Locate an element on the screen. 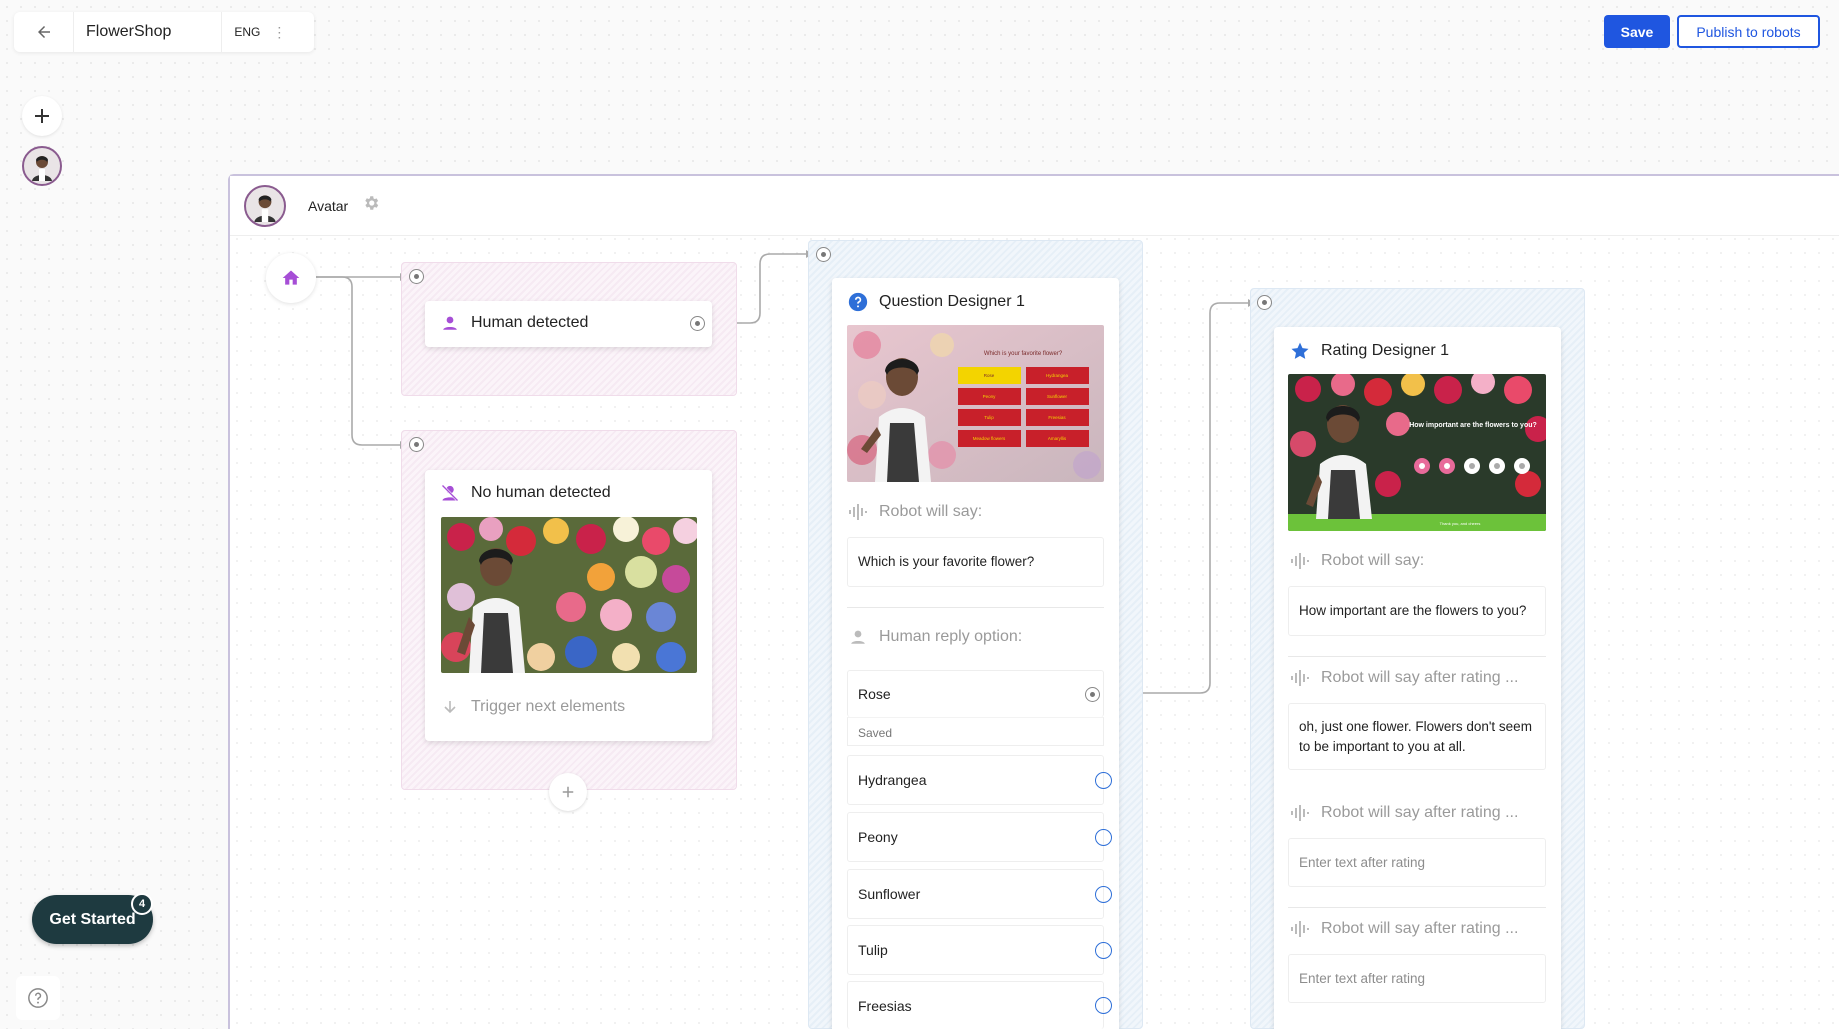 The image size is (1839, 1029). question-icon is located at coordinates (858, 302).